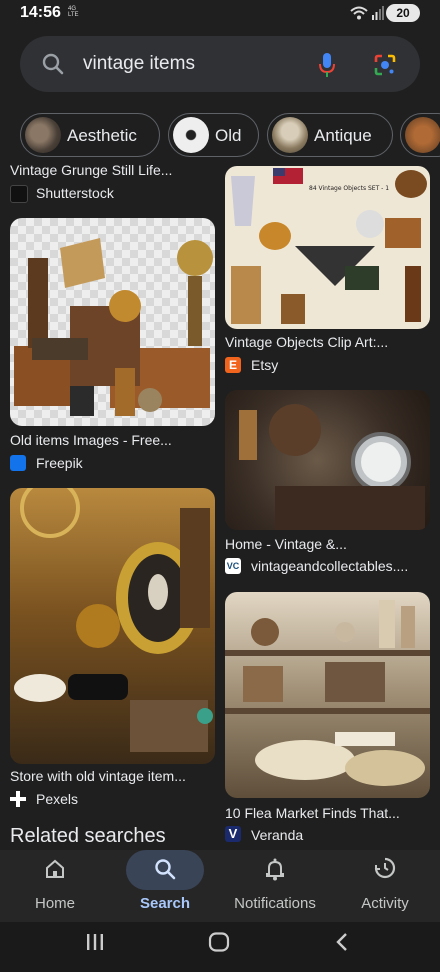 Image resolution: width=440 pixels, height=972 pixels. What do you see at coordinates (277, 835) in the screenshot?
I see `result-source: Veranda` at bounding box center [277, 835].